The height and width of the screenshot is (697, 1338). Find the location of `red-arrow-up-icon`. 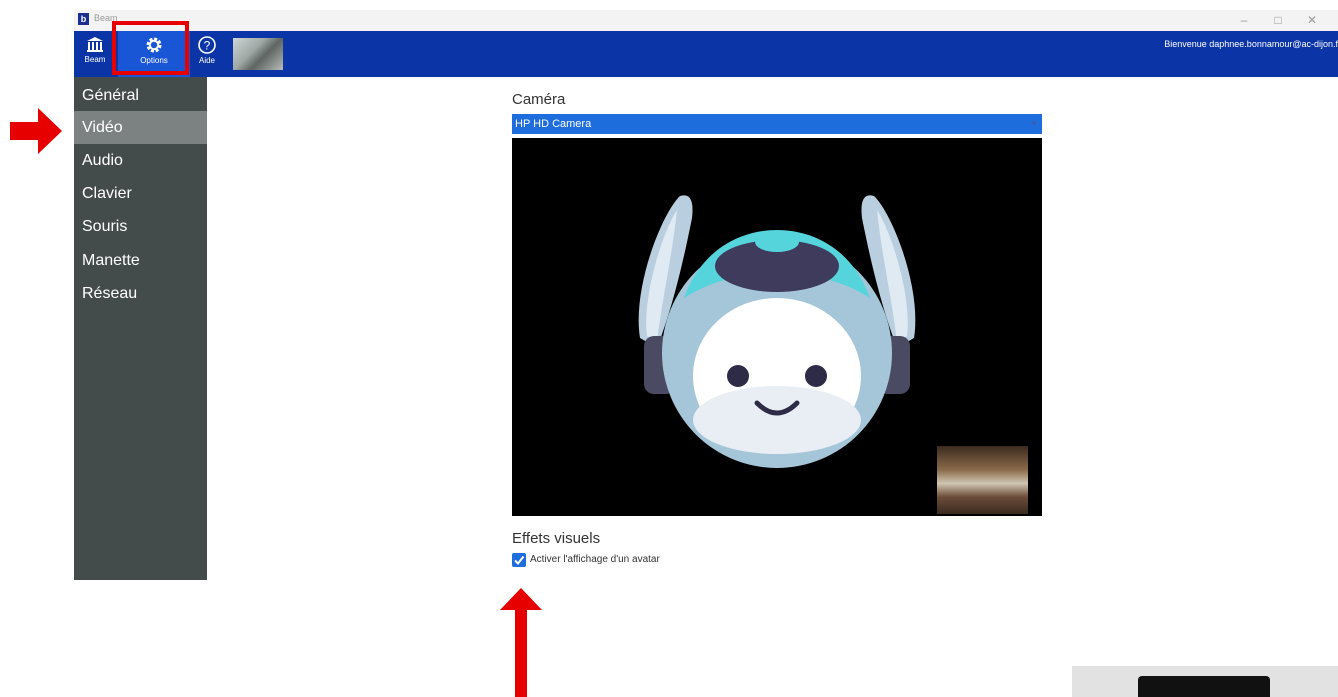

red-arrow-up-icon is located at coordinates (521, 642).